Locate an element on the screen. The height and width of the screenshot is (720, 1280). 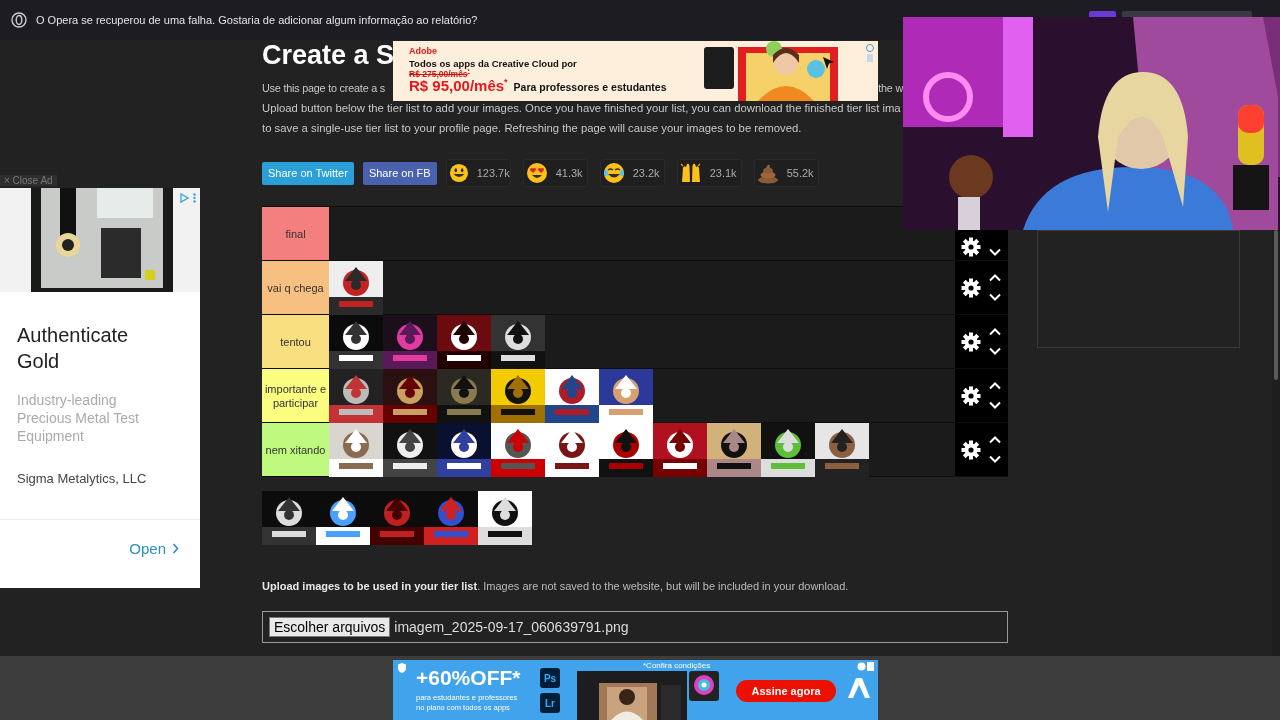
notification-message: O Opera se recuperou de uma falha. Gostaria de adicionar algum informação ao relatório? is located at coordinates (257, 20).